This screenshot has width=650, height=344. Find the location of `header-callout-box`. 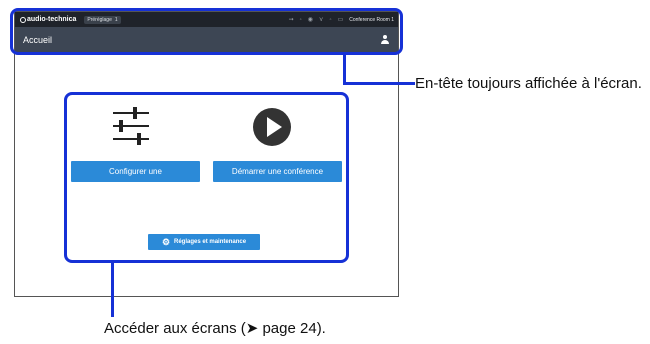

header-callout-box is located at coordinates (206, 31).